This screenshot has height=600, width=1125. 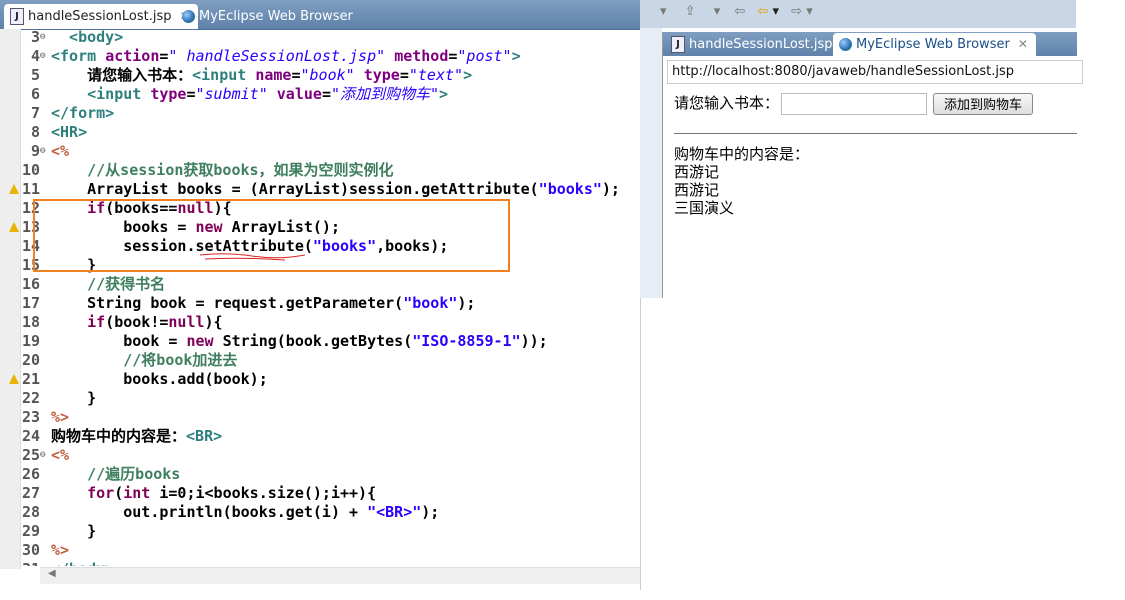 What do you see at coordinates (35, 56) in the screenshot?
I see `line-number: 4` at bounding box center [35, 56].